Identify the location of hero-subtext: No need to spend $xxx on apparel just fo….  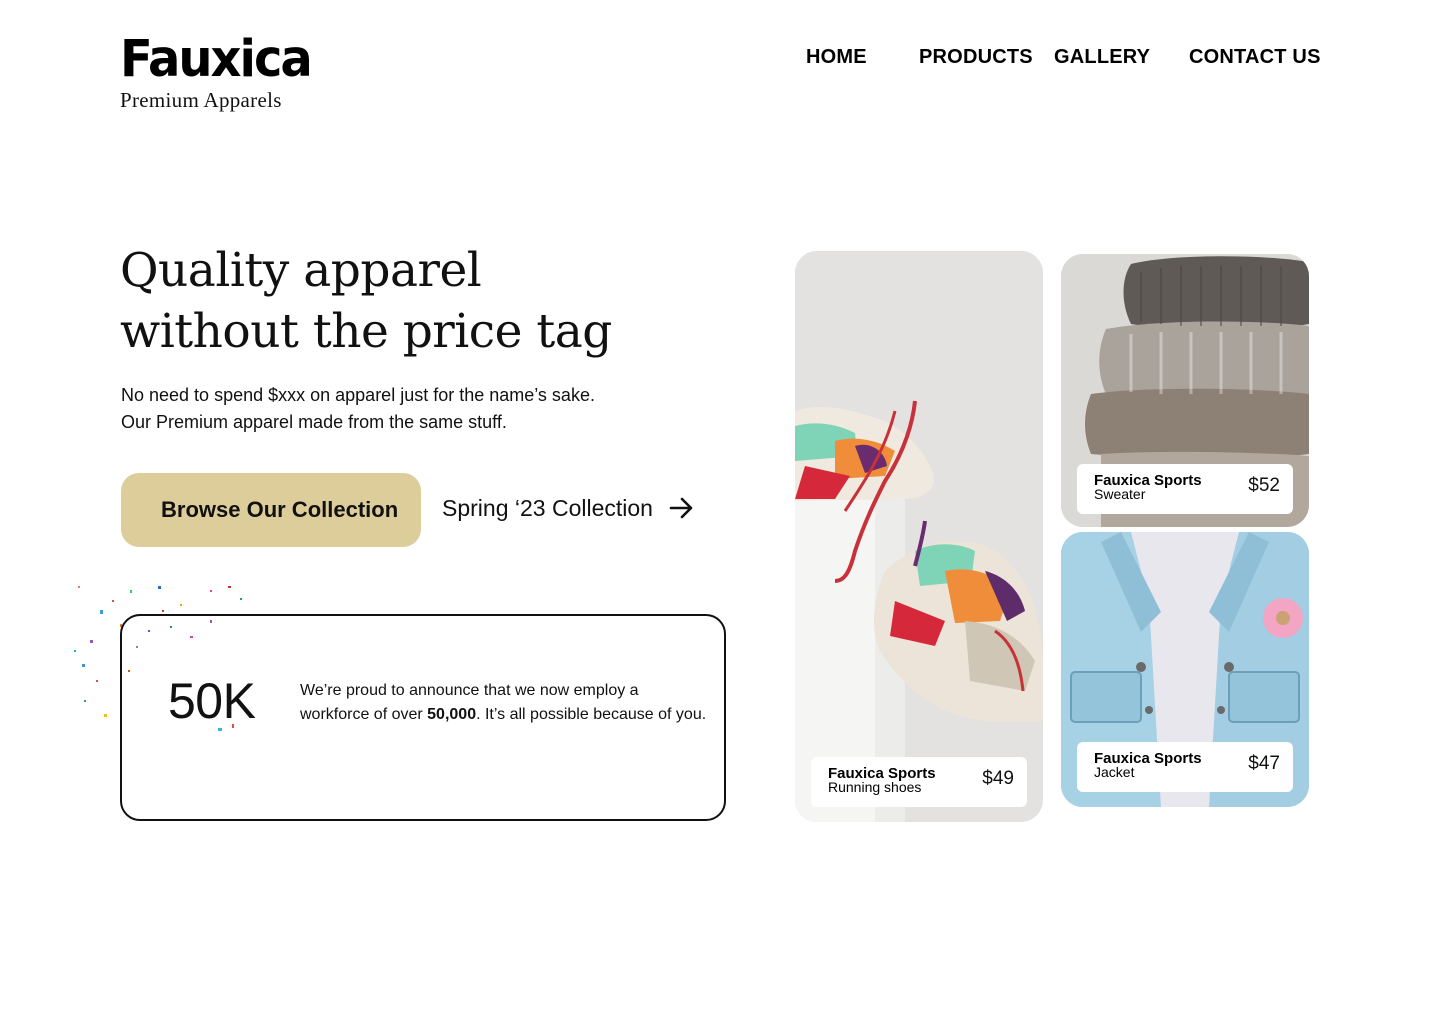
(421, 409).